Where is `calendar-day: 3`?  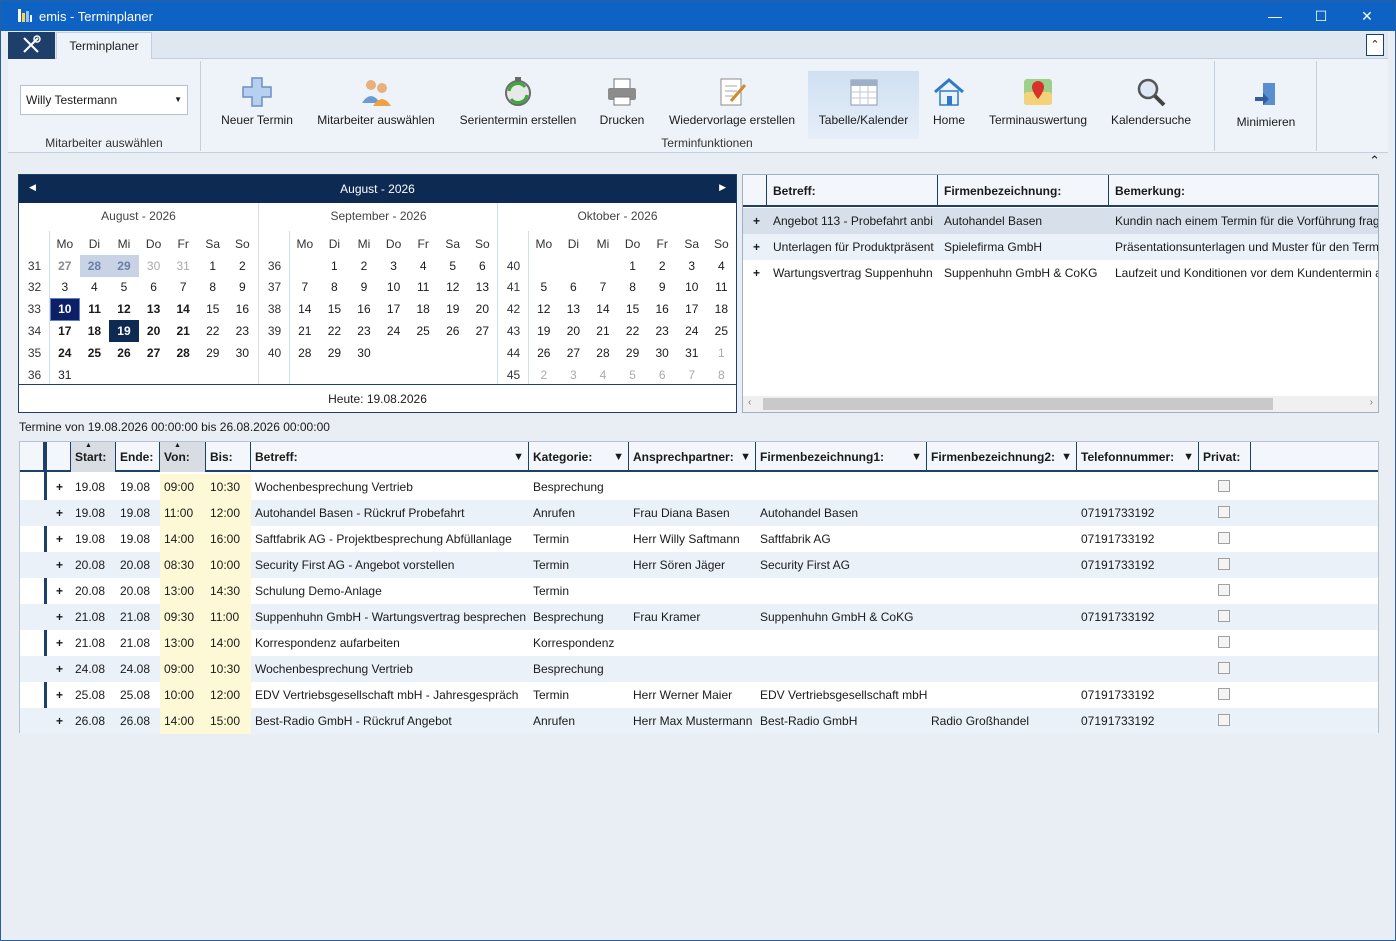 calendar-day: 3 is located at coordinates (692, 266).